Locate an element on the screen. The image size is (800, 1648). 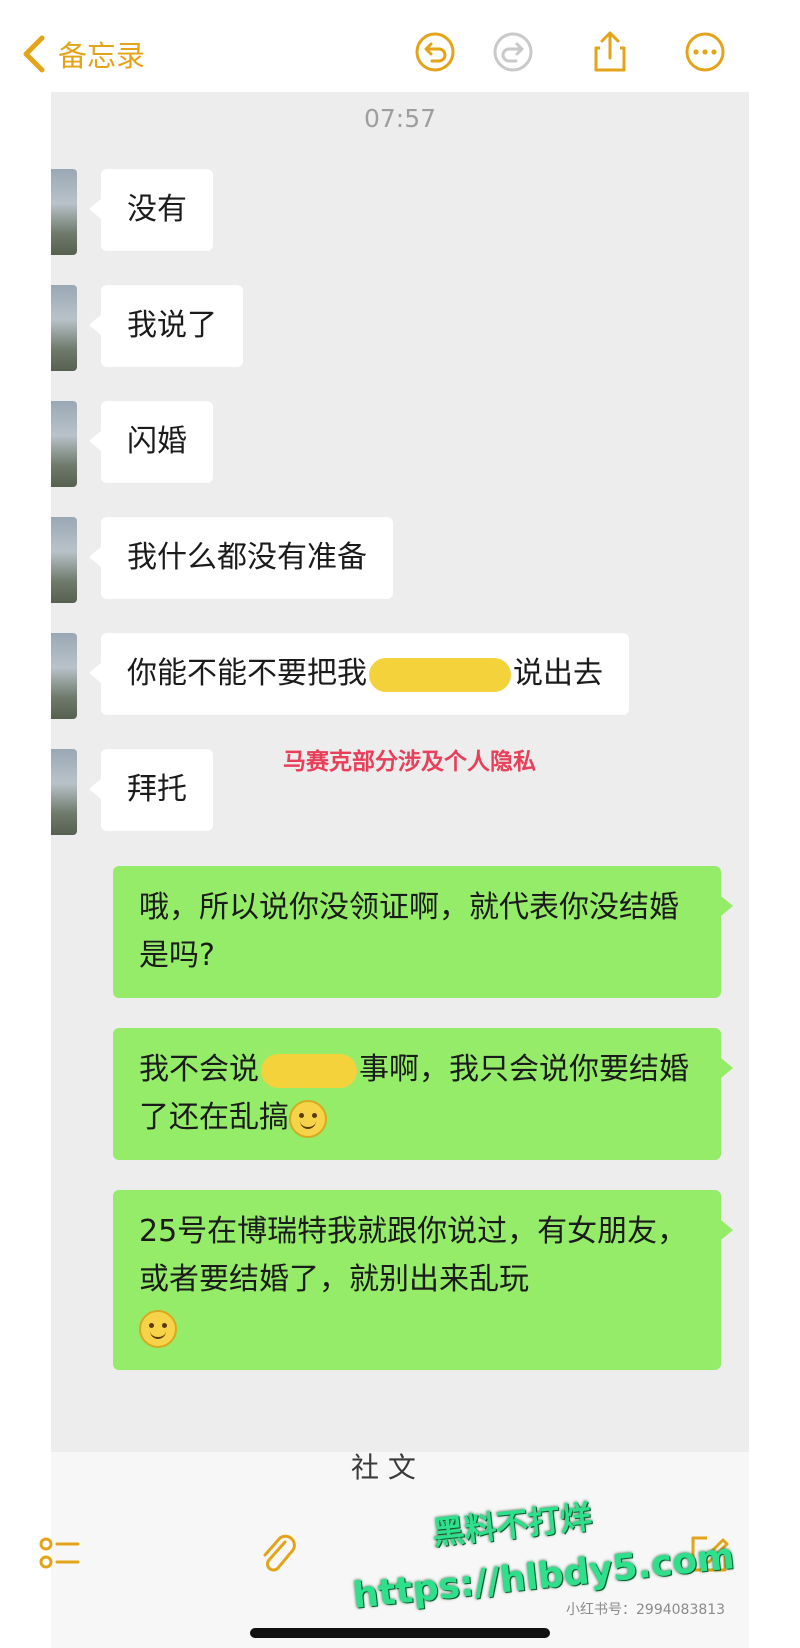
incoming-message: 我说了 is located at coordinates (166, 326).